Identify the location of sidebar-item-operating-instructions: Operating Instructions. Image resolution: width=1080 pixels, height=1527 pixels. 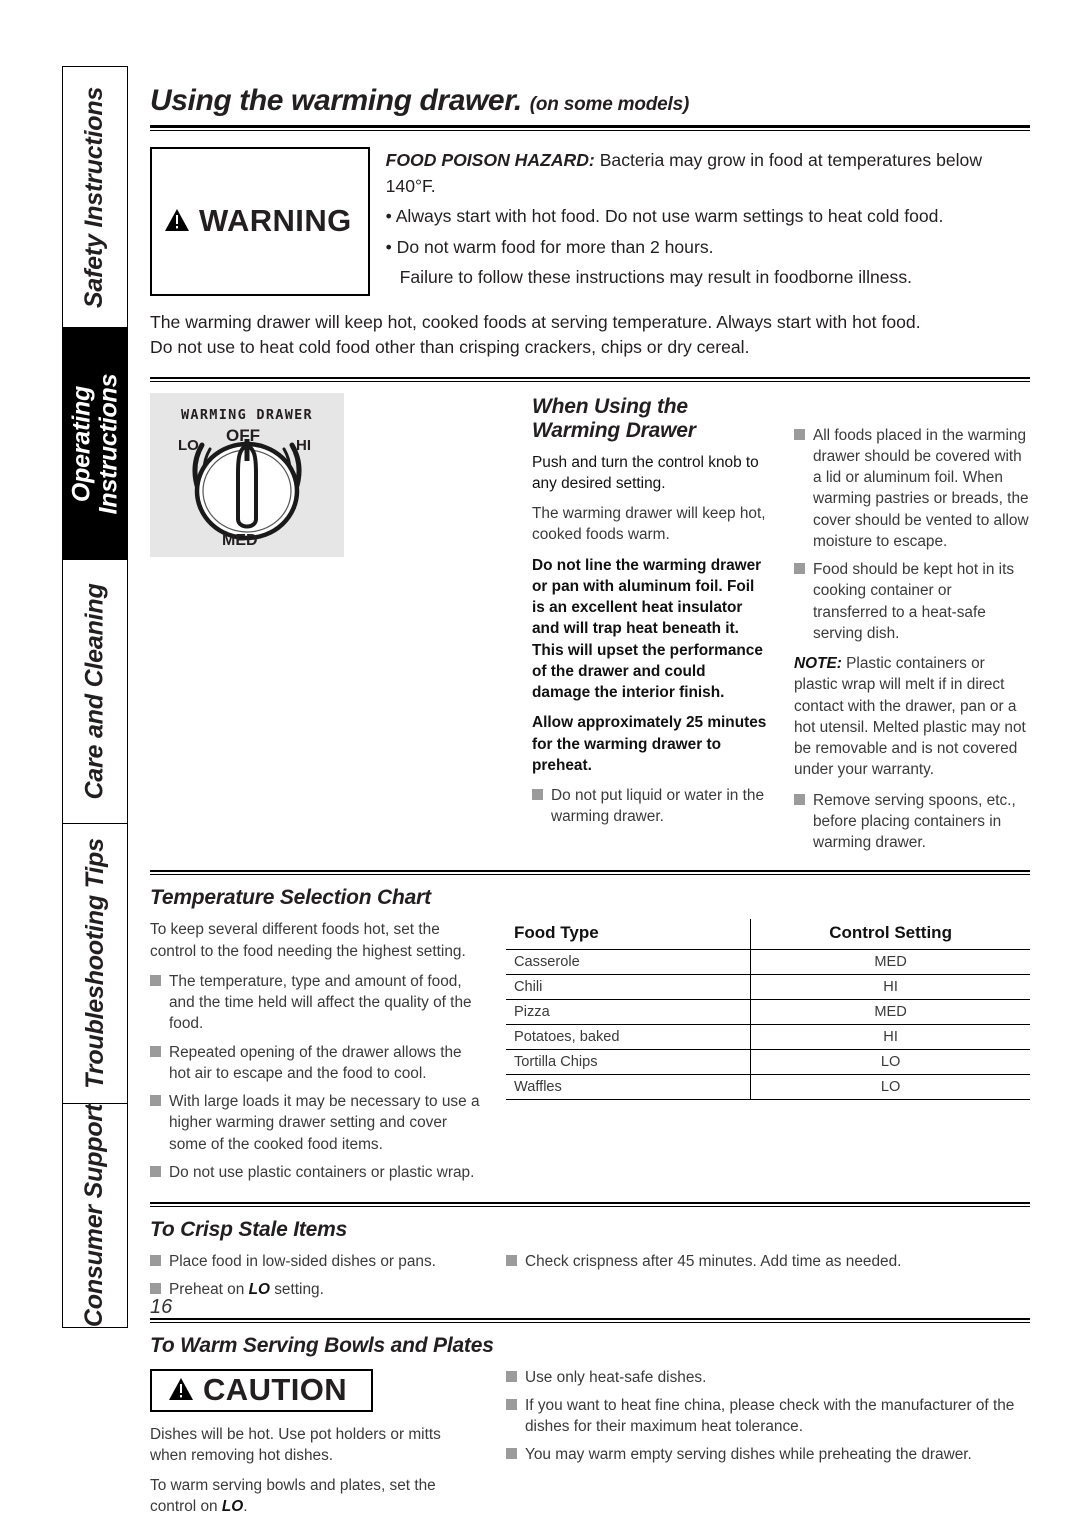
(95, 444).